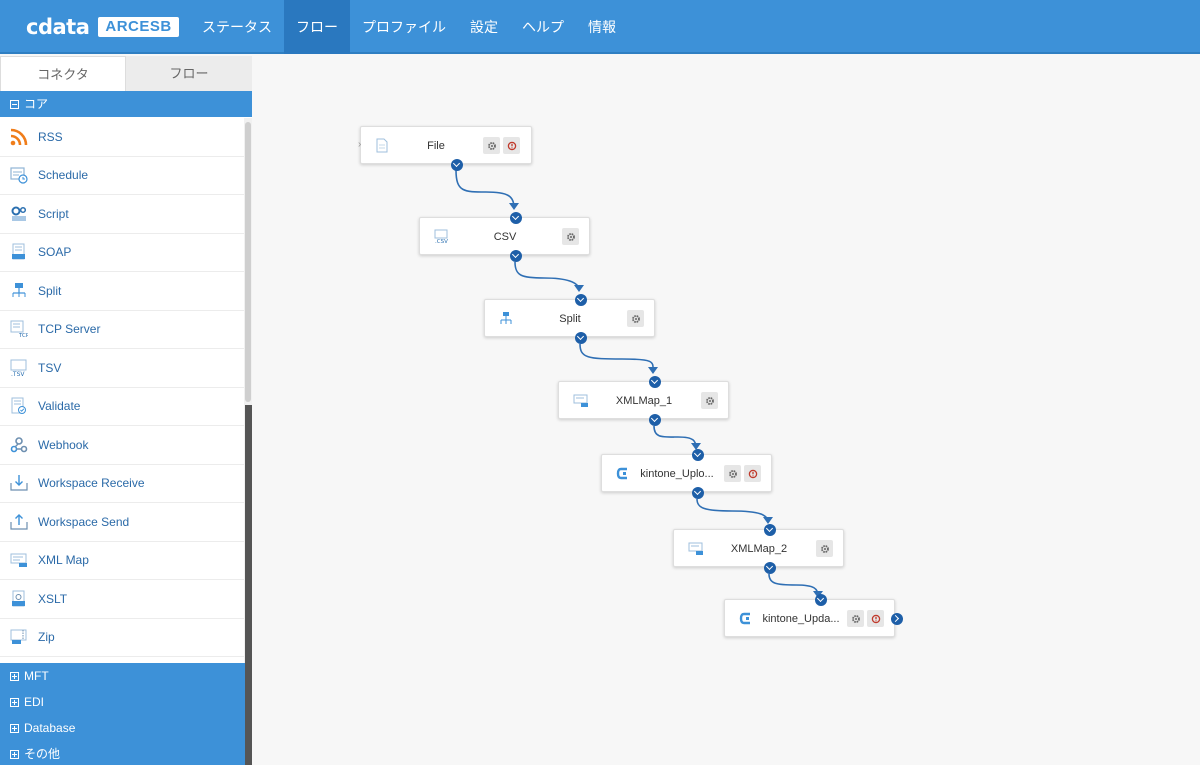 The image size is (1200, 765). Describe the element at coordinates (63, 73) in the screenshot. I see `tab-connectors: コネクタ` at that location.